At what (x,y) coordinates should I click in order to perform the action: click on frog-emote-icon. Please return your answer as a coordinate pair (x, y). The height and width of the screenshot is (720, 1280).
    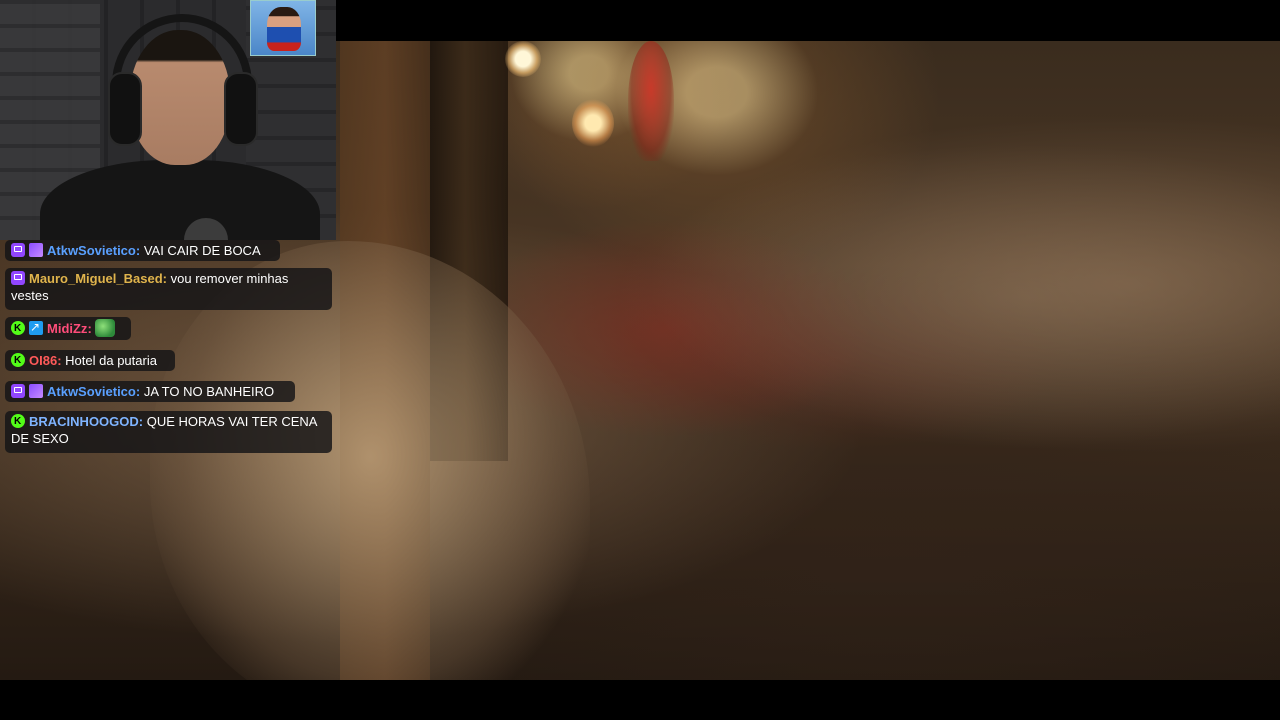
    Looking at the image, I should click on (105, 328).